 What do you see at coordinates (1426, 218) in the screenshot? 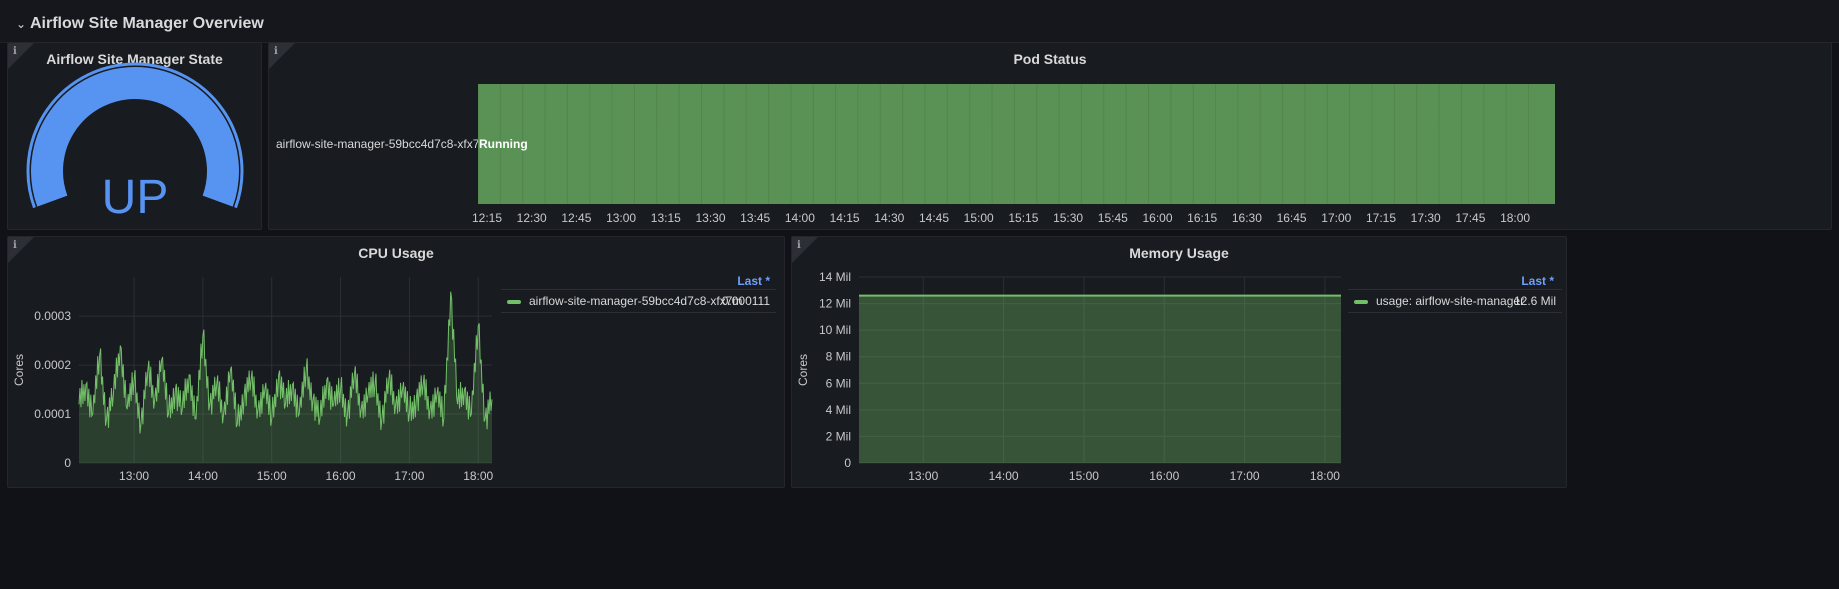
I see `pod-time-tick: 17:30` at bounding box center [1426, 218].